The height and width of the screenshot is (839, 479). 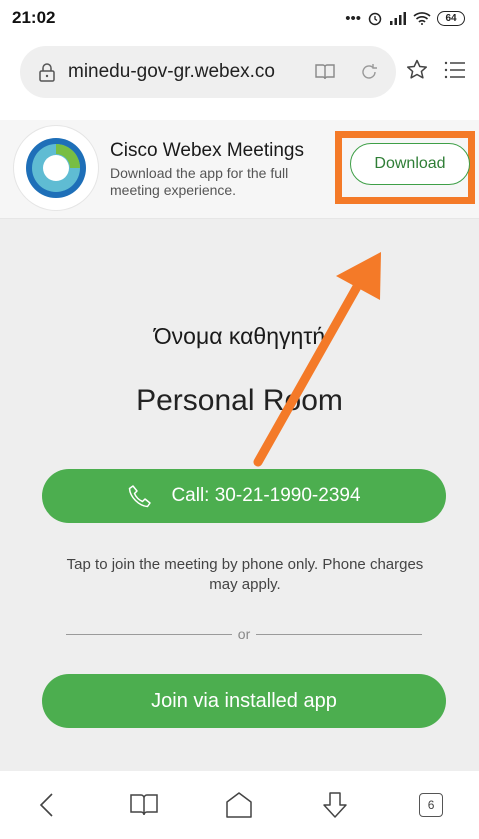 I want to click on reload-button, so click(x=369, y=72).